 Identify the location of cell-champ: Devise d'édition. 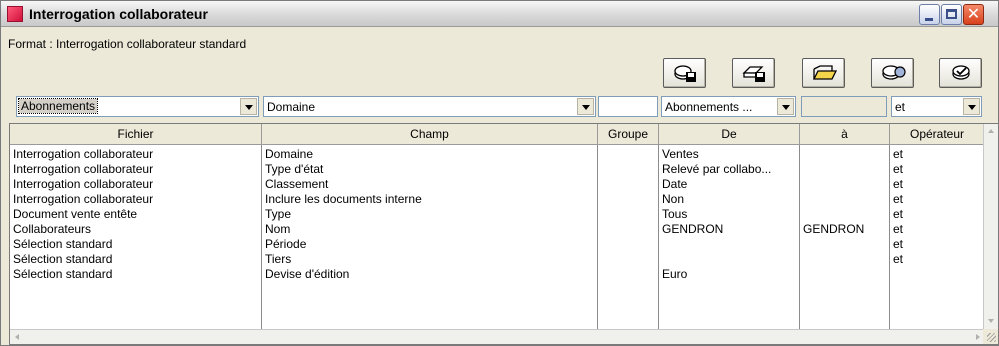
(429, 274).